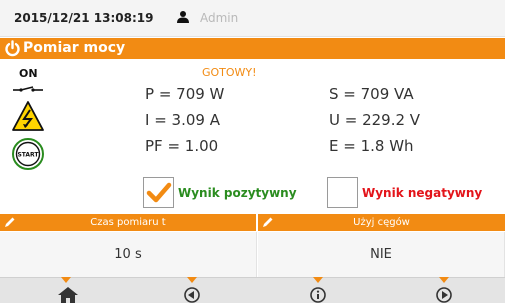  What do you see at coordinates (182, 120) in the screenshot?
I see `reading-i: I = 3.09 A` at bounding box center [182, 120].